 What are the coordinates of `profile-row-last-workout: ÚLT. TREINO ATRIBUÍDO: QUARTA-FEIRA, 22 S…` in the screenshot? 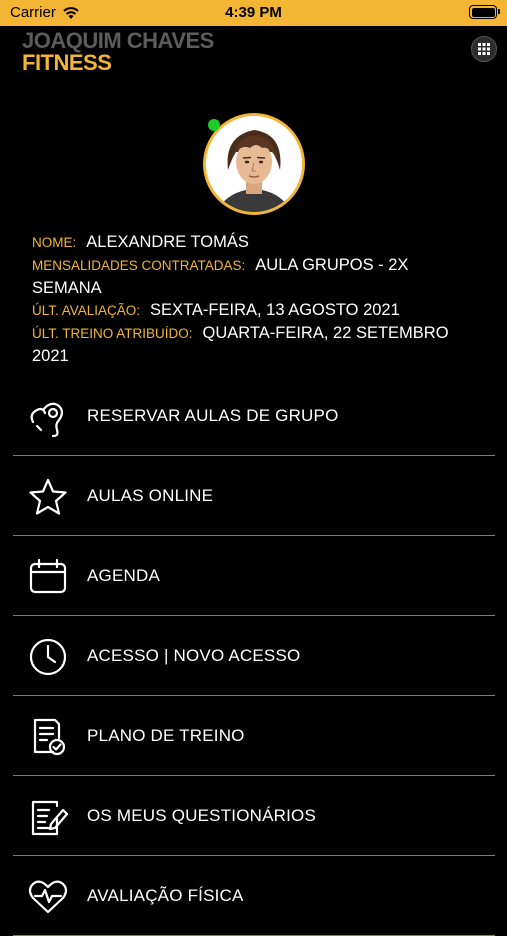 It's located at (257, 344).